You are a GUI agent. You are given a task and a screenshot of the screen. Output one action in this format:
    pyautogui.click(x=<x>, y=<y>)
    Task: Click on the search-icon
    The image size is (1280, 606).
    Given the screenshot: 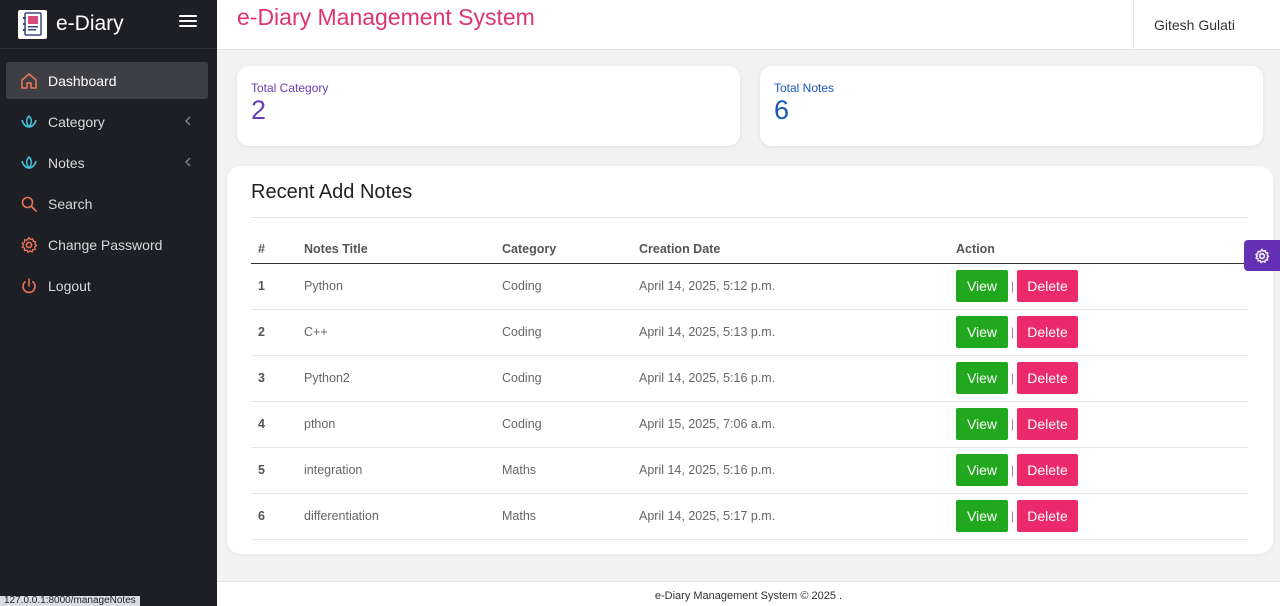 What is the action you would take?
    pyautogui.click(x=29, y=204)
    